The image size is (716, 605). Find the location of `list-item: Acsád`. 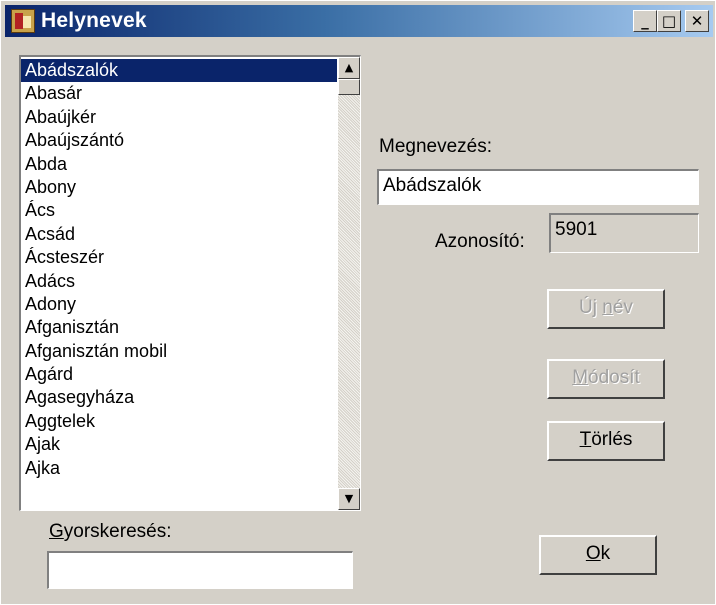

list-item: Acsád is located at coordinates (179, 234).